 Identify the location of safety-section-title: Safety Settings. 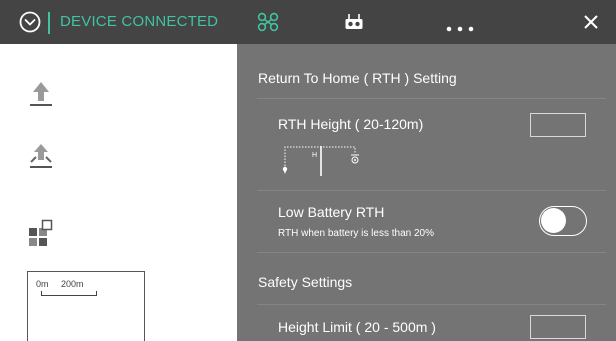
(305, 282).